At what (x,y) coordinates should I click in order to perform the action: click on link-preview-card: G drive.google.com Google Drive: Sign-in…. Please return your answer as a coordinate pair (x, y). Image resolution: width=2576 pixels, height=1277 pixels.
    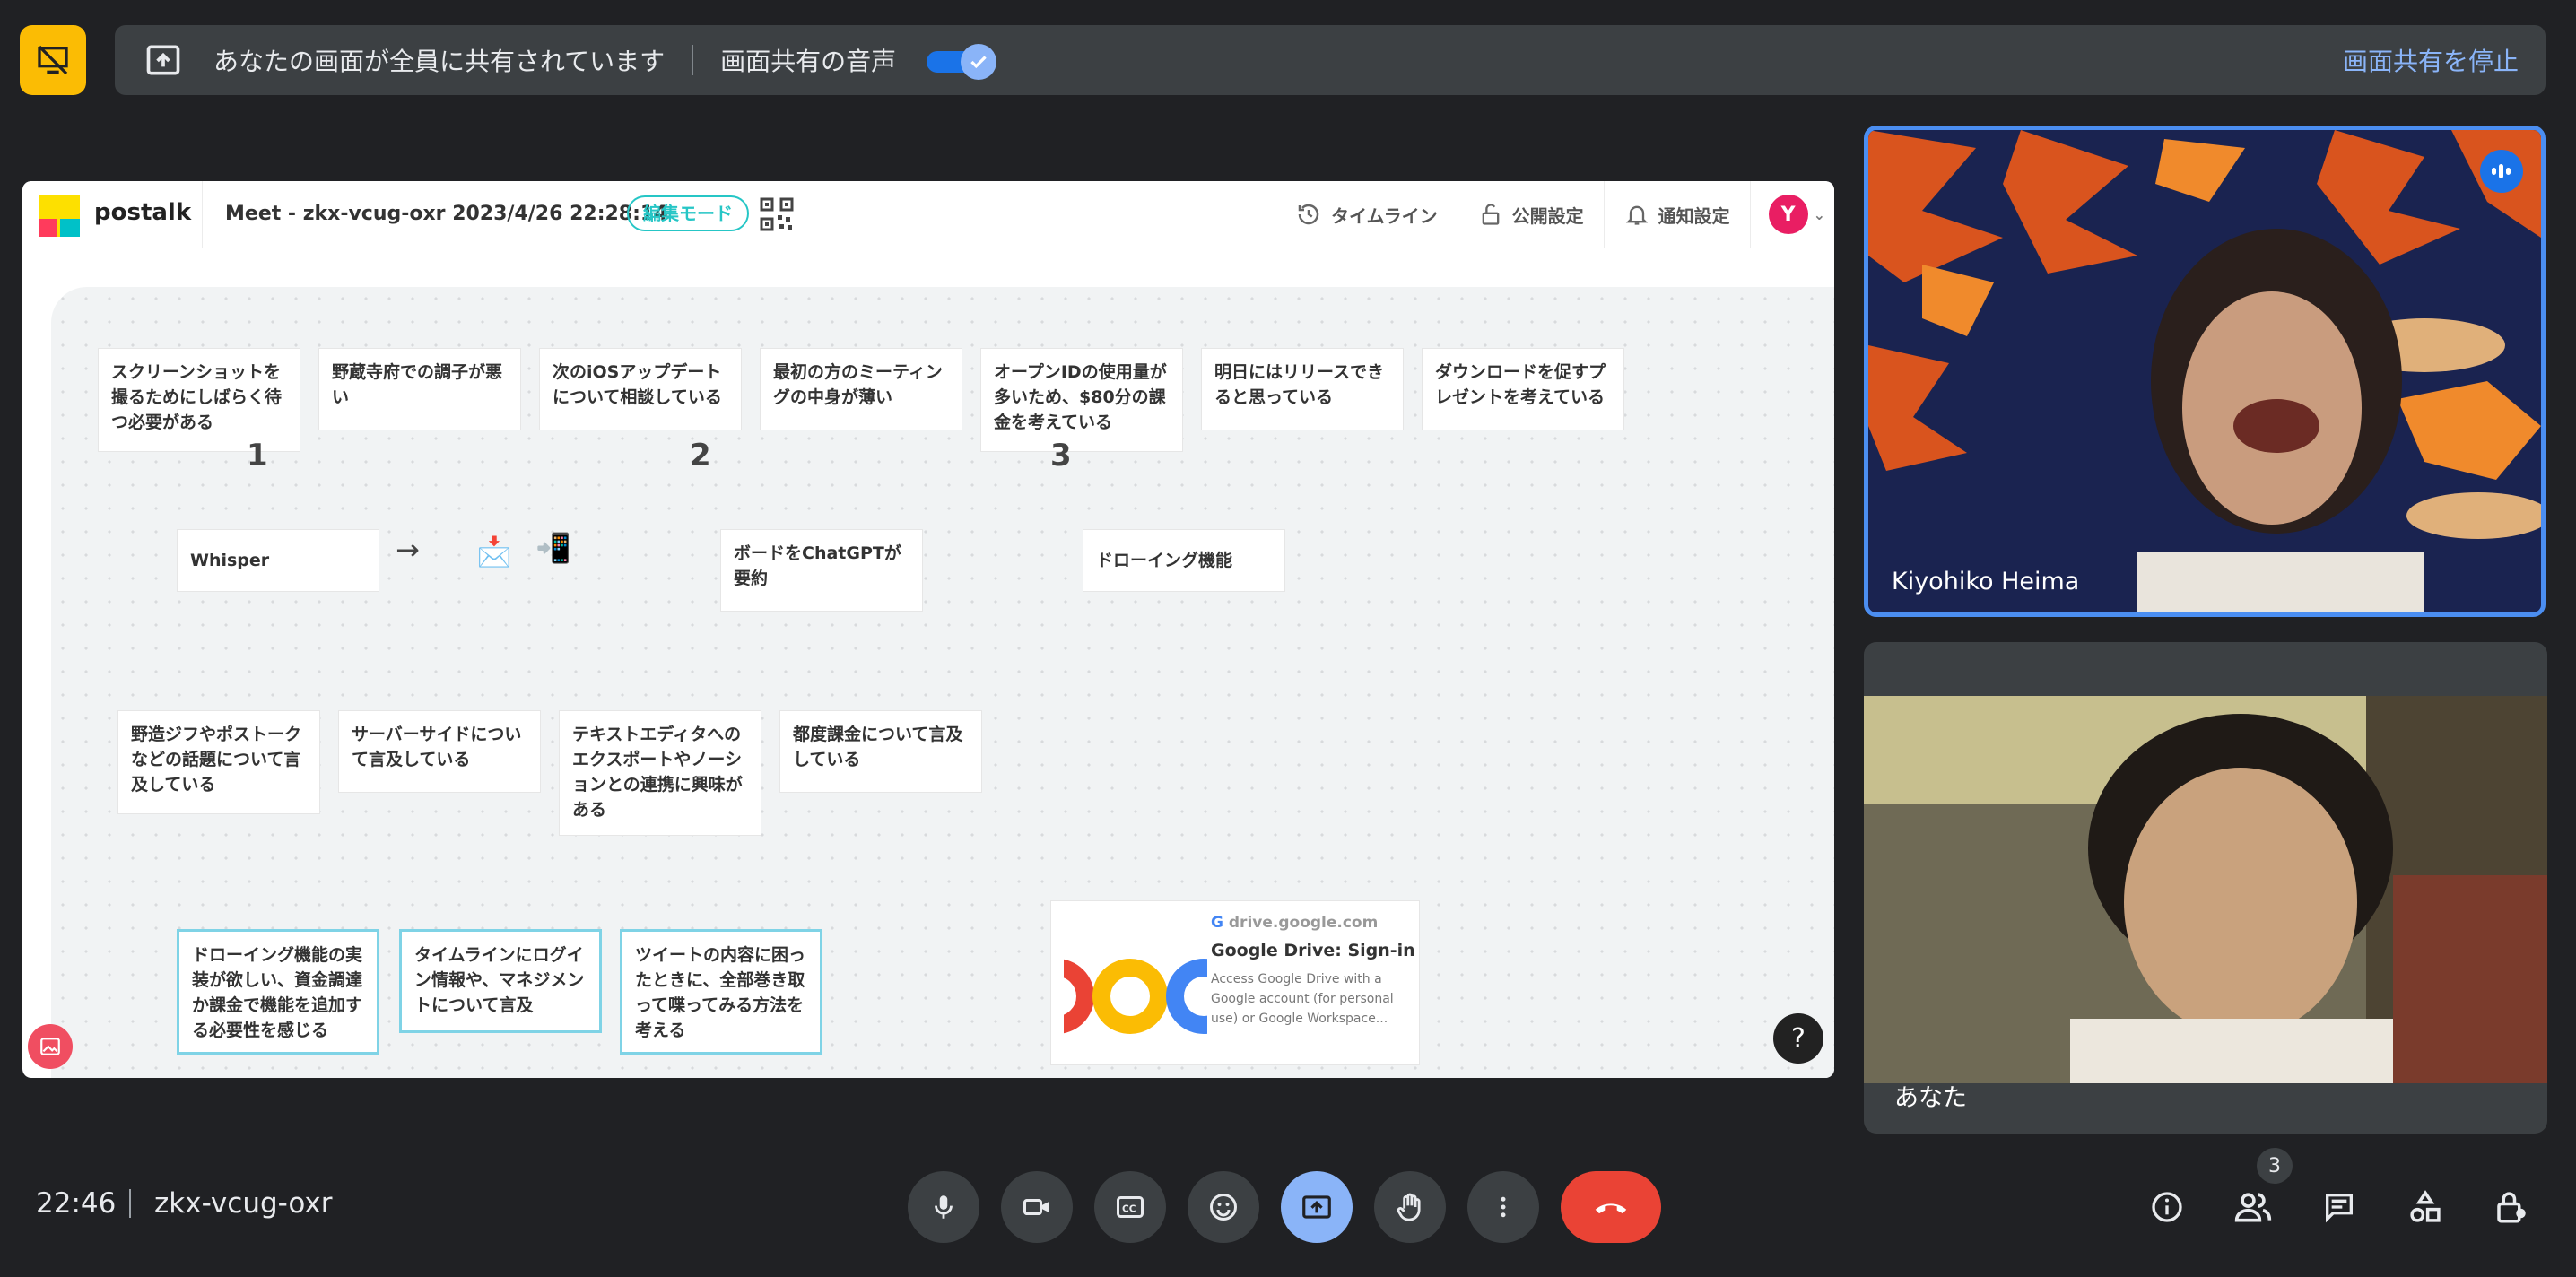
    Looking at the image, I should click on (1235, 982).